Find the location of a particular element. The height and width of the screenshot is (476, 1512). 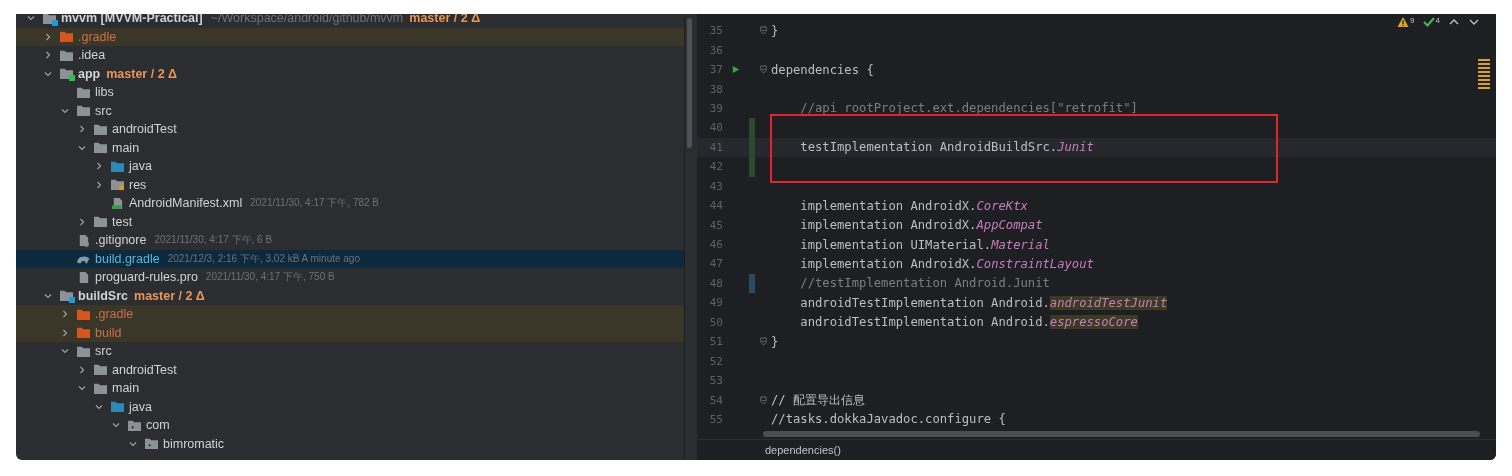

file-name: libs is located at coordinates (104, 92).